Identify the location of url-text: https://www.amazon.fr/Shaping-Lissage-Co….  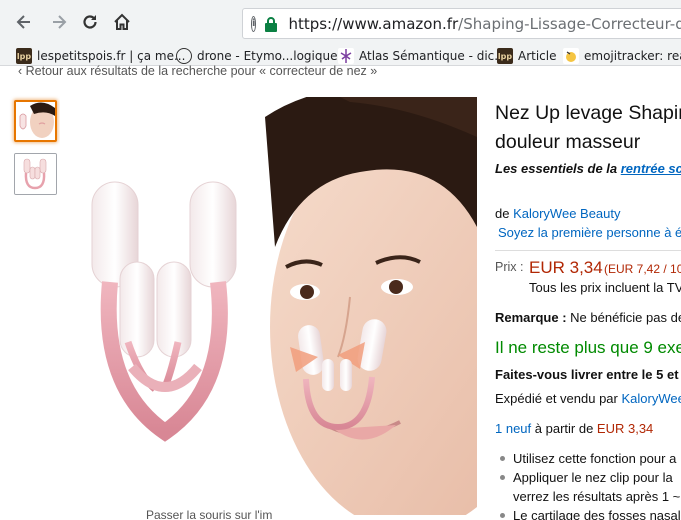
(484, 24).